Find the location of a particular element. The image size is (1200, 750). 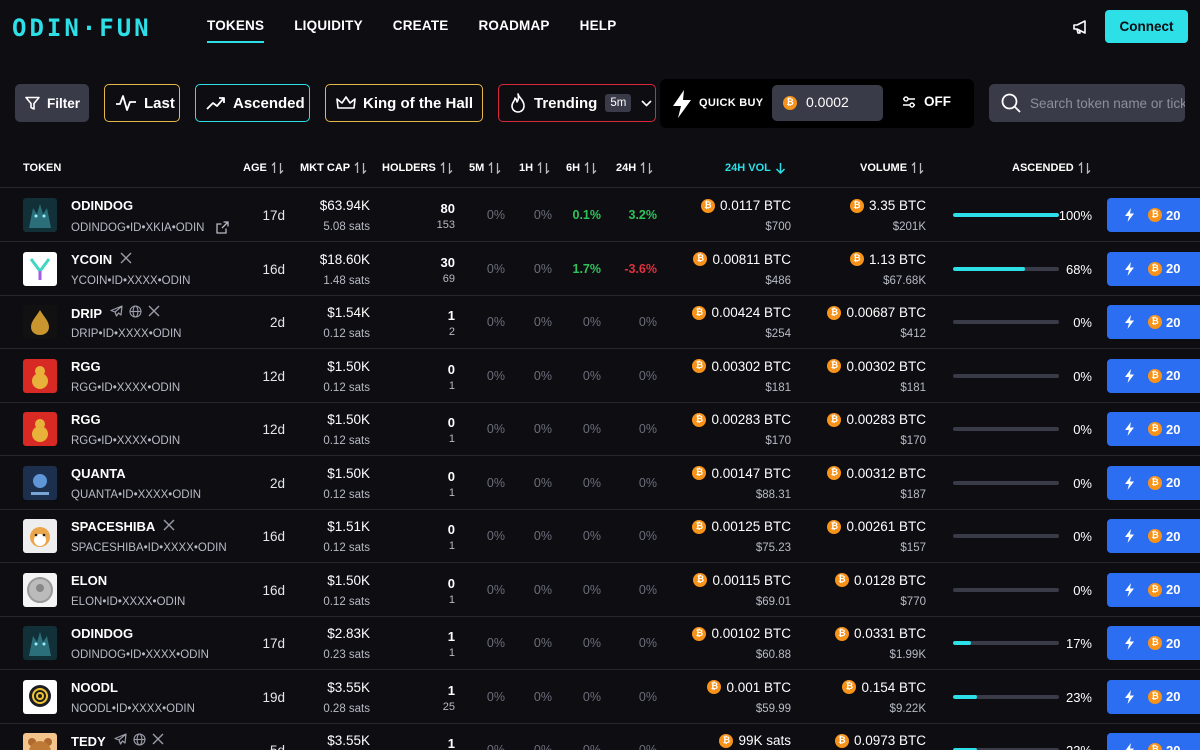

token-name: ELON is located at coordinates (89, 580).